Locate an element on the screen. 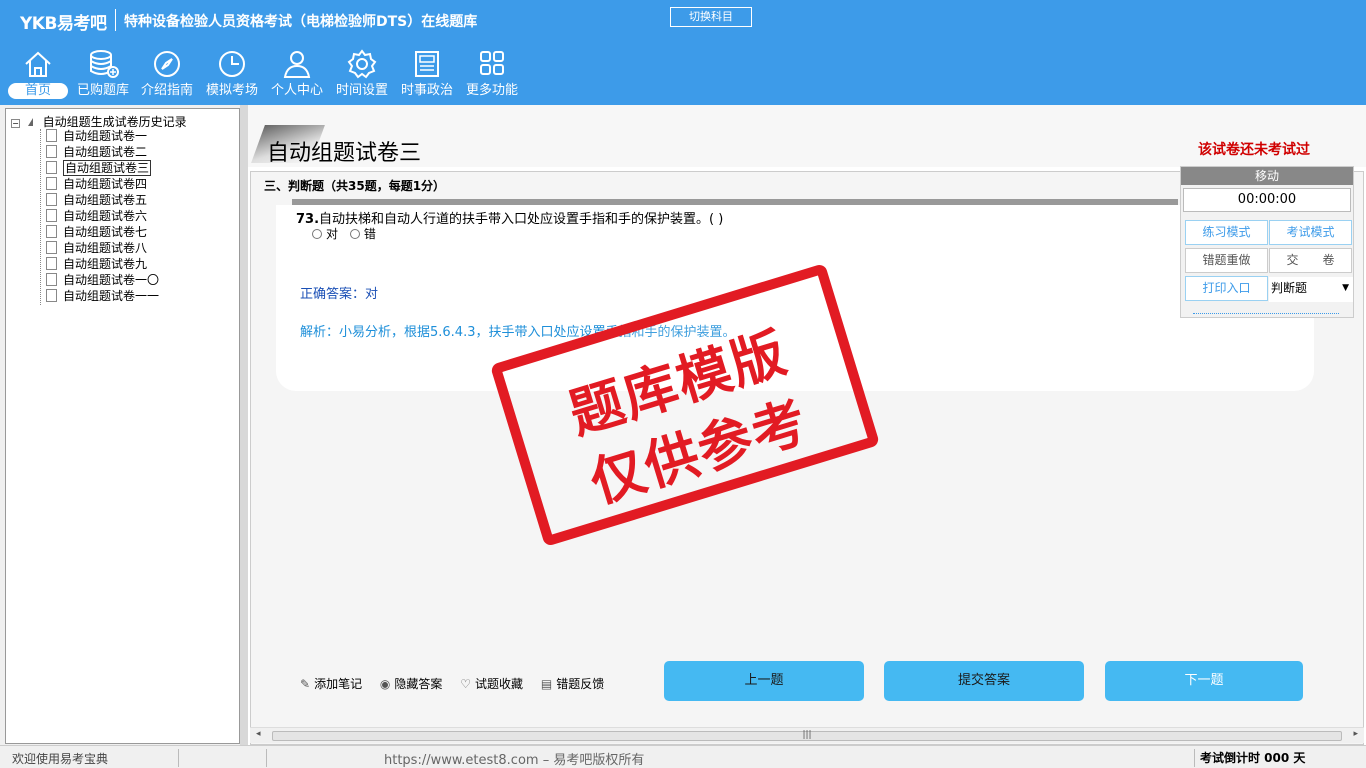 This screenshot has height=768, width=1366. paper-title: 自动组题试卷三 is located at coordinates (344, 153).